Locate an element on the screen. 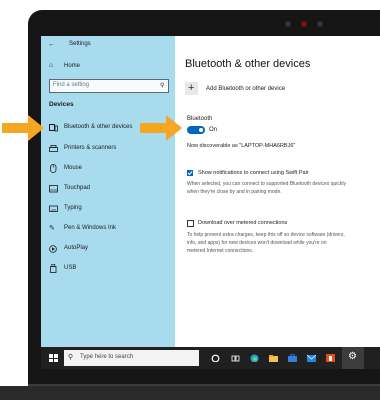 The width and height of the screenshot is (380, 400). keyboard-icon is located at coordinates (53, 208).